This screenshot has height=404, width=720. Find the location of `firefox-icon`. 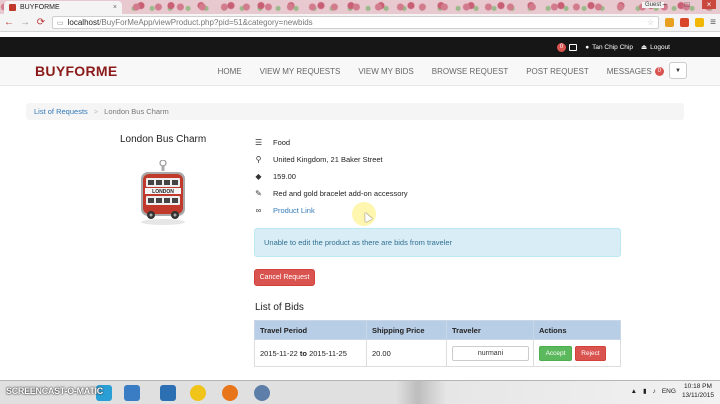

firefox-icon is located at coordinates (230, 393).